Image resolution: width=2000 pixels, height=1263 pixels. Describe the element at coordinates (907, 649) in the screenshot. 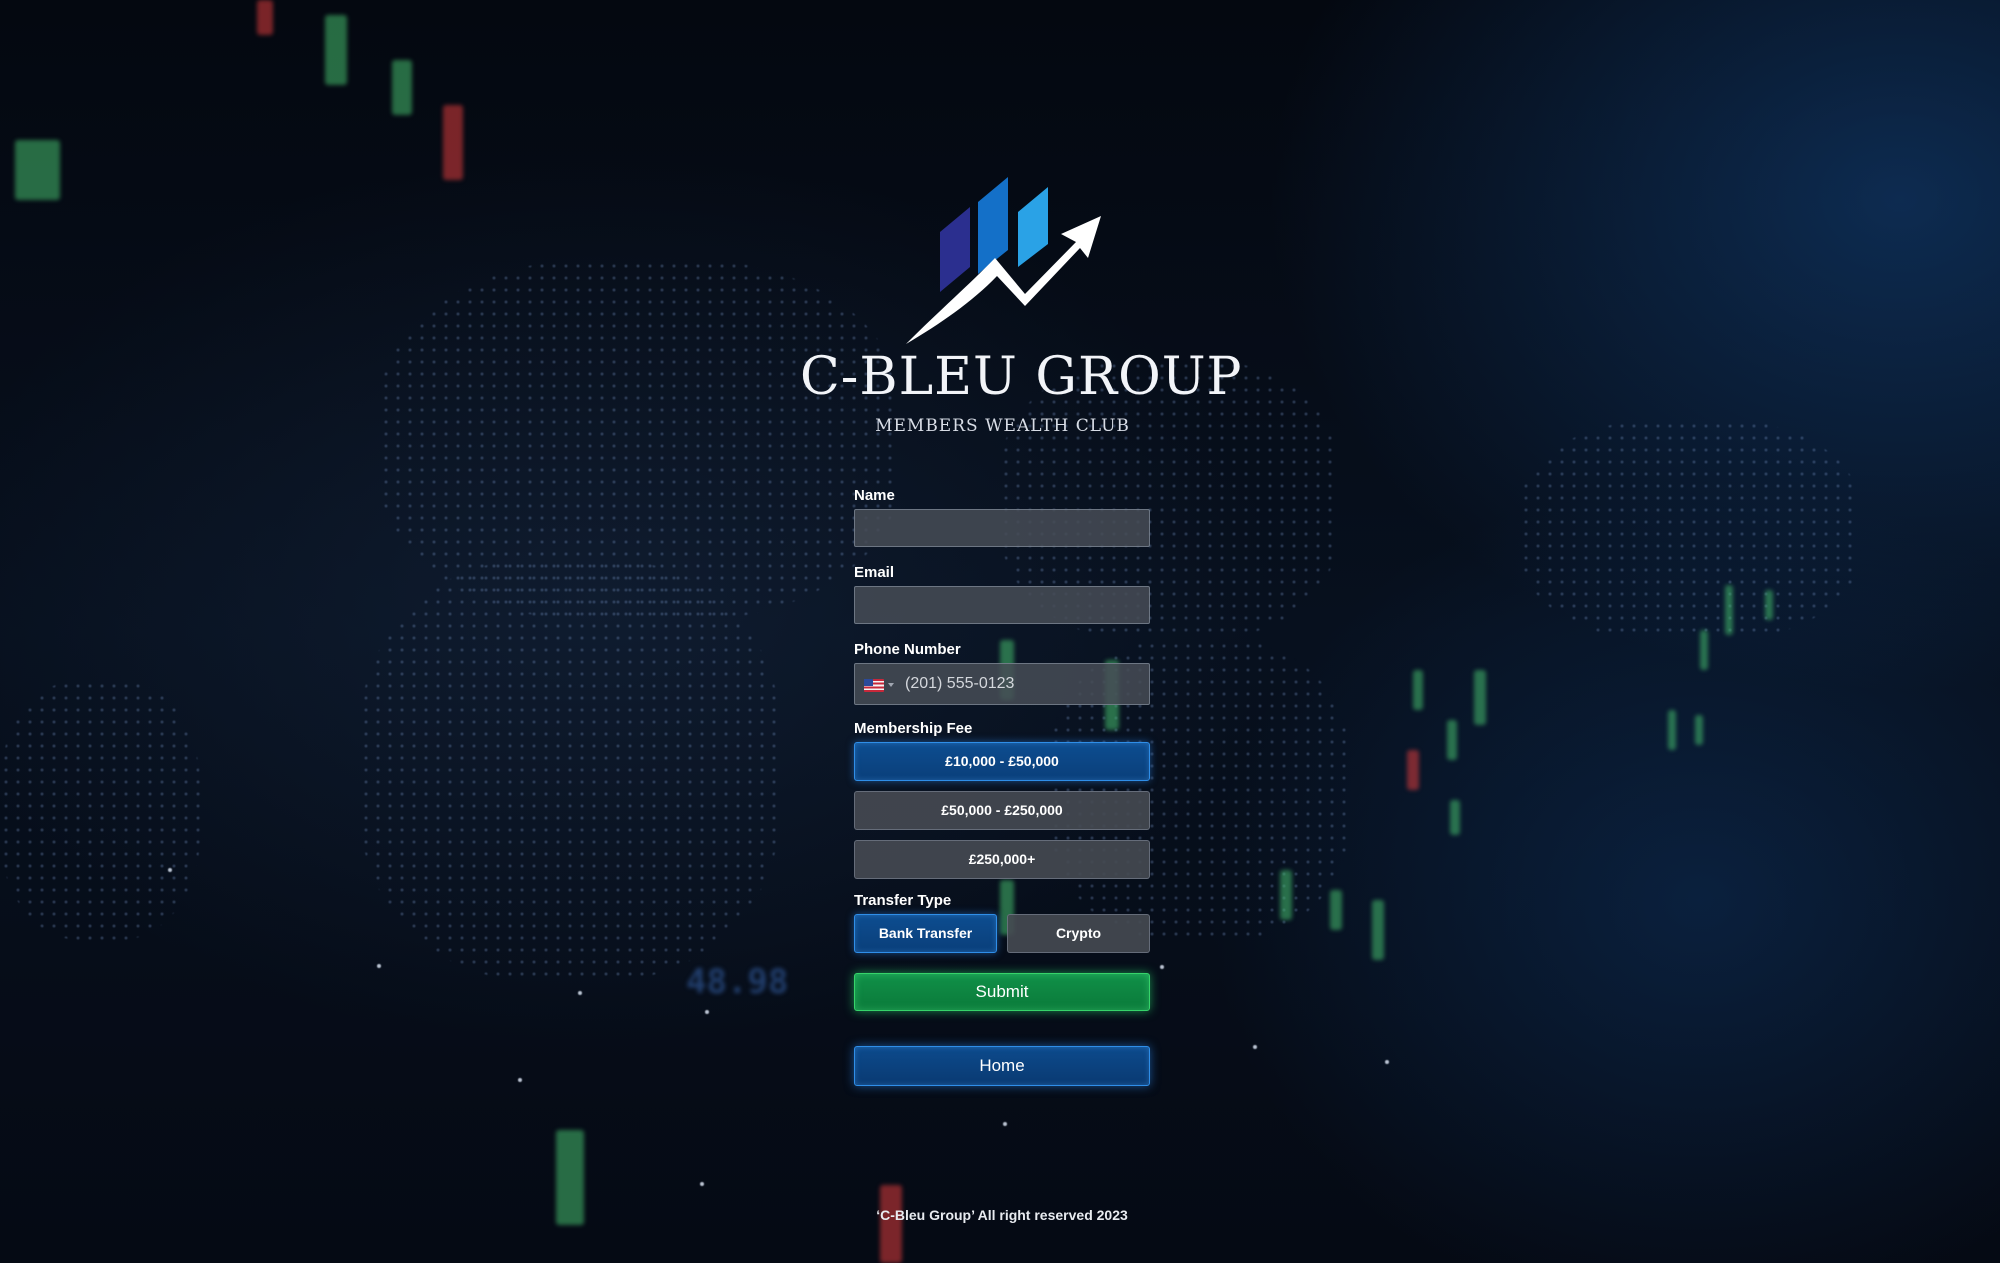

I see `phone-label: Phone Number` at that location.